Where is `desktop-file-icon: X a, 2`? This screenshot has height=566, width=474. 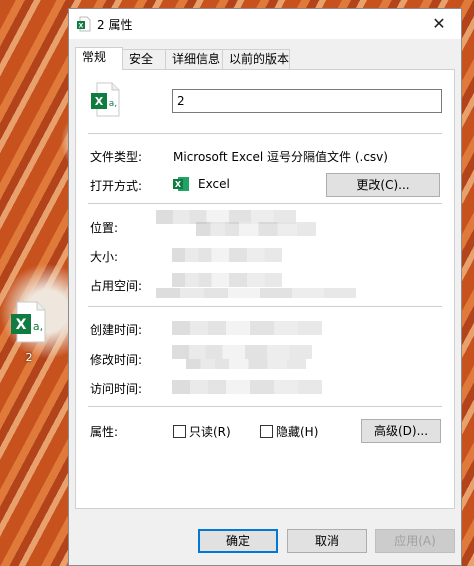
desktop-file-icon: X a, 2 is located at coordinates (29, 332).